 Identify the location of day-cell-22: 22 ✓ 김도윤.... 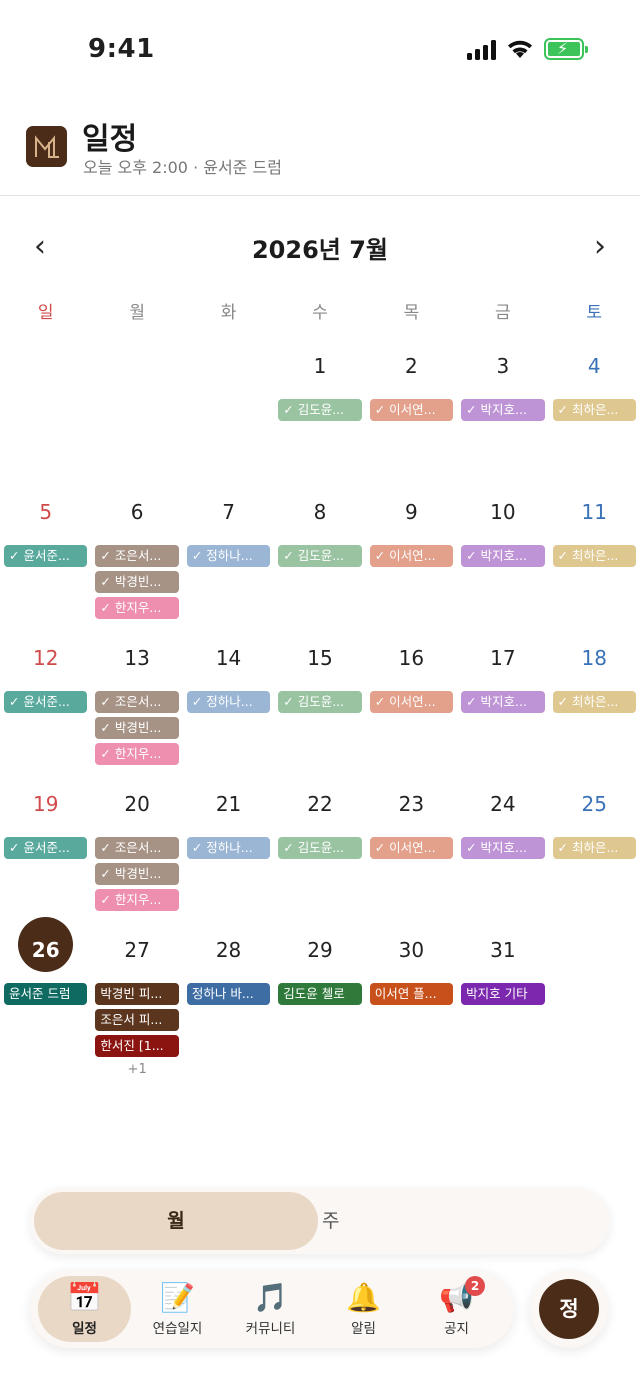
(319, 853).